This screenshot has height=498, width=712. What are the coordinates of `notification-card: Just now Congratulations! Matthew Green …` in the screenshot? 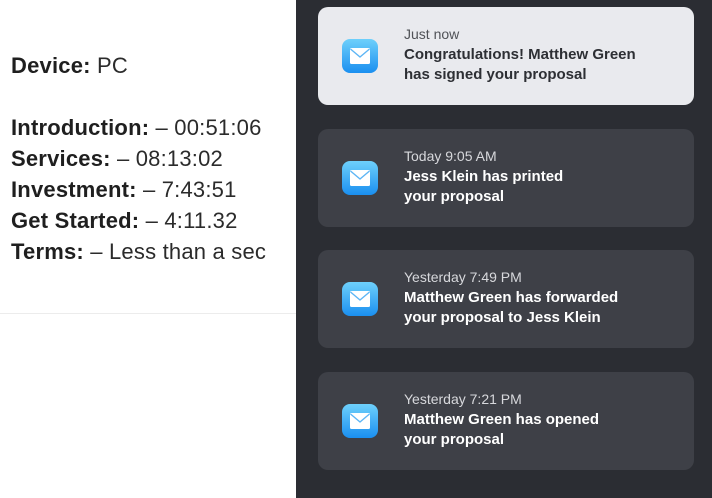 It's located at (506, 56).